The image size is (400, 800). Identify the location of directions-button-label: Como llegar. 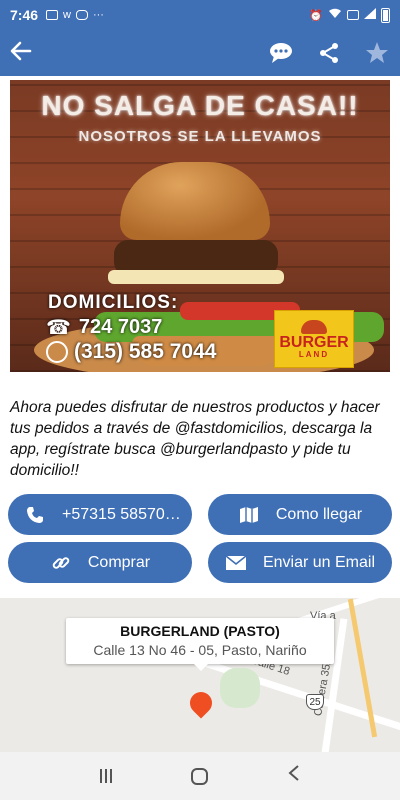
(319, 514).